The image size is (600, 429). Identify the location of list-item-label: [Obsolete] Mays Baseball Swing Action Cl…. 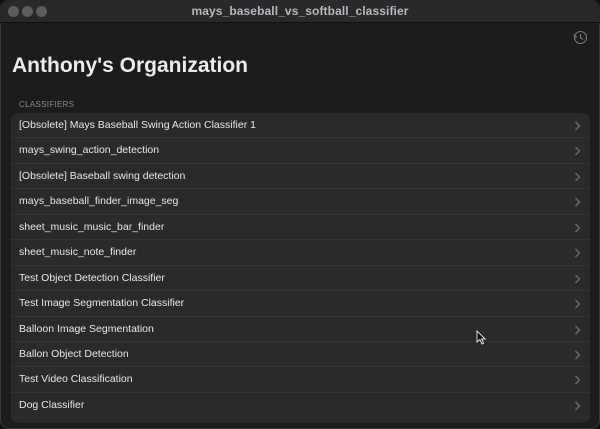
(137, 125).